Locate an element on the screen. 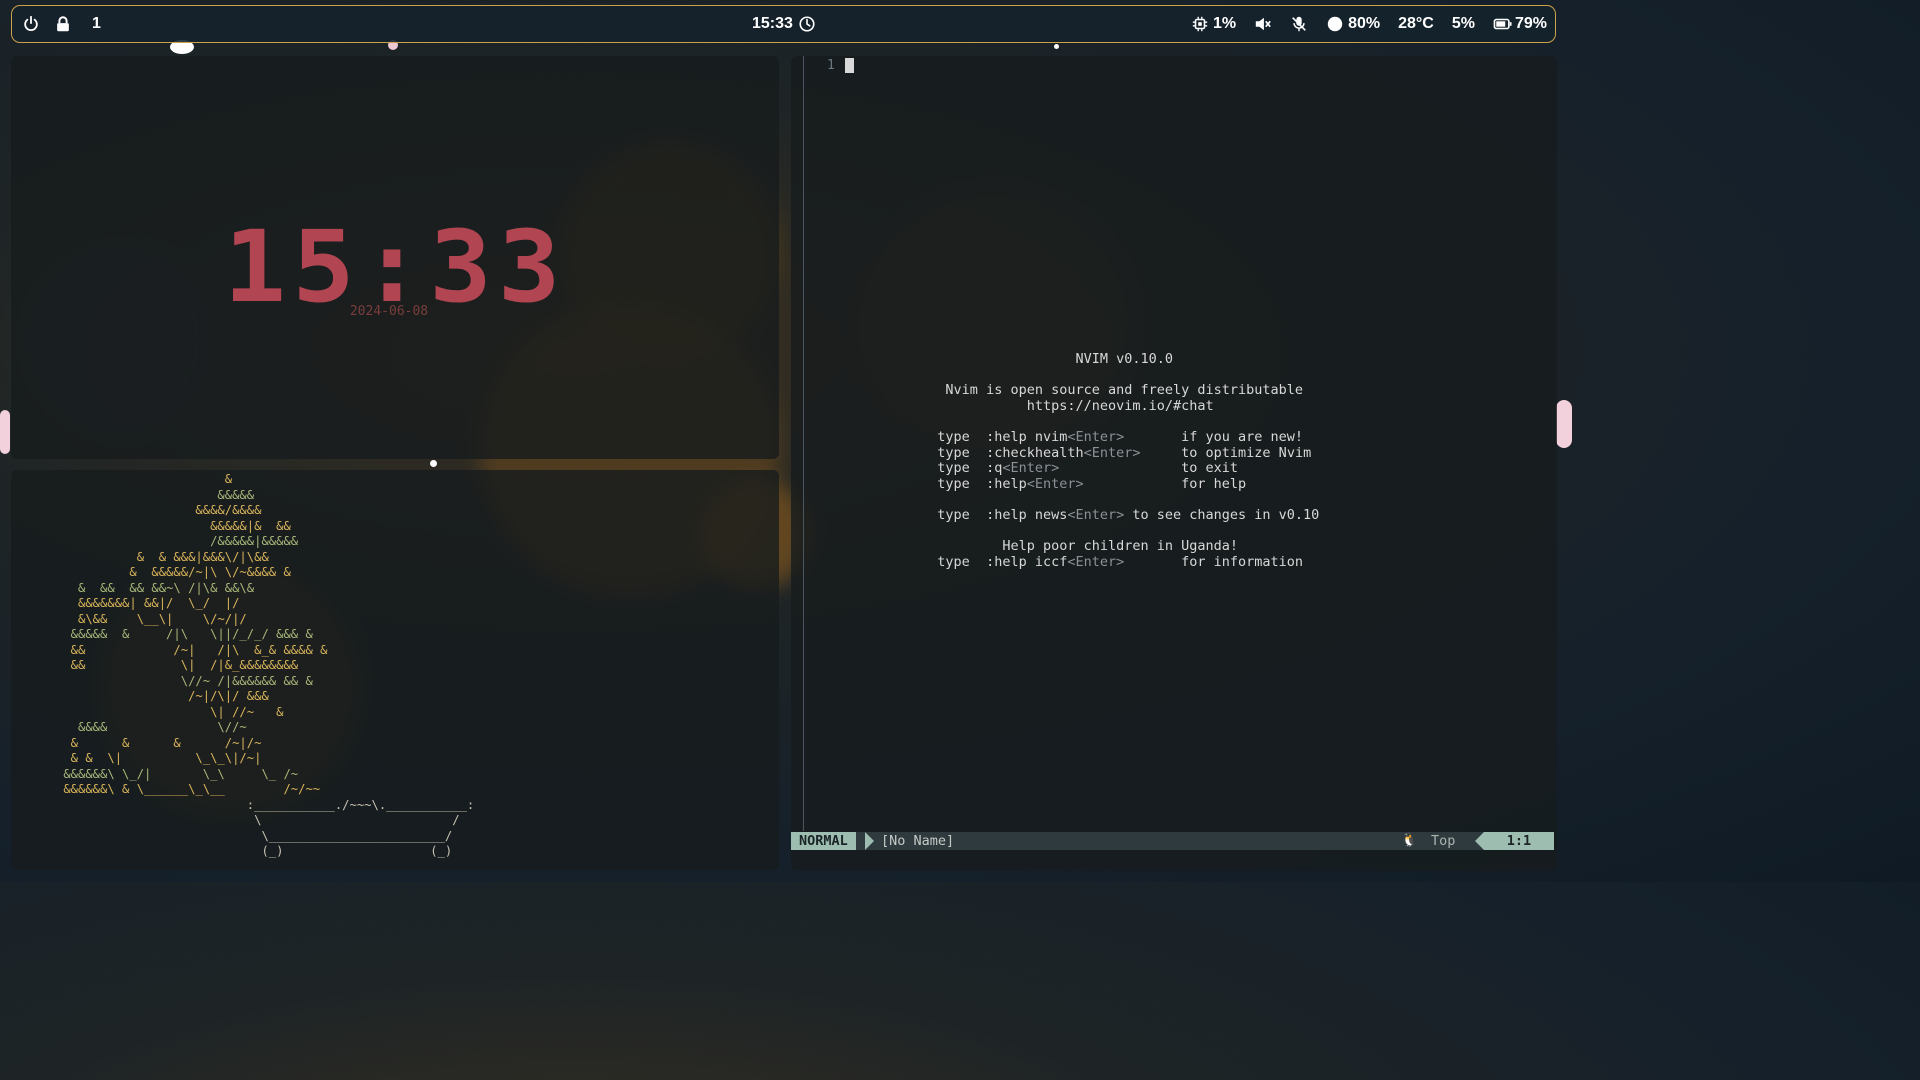 The image size is (1920, 1080). clock-terminal-window: 15:33 2024-06-08 is located at coordinates (395, 257).